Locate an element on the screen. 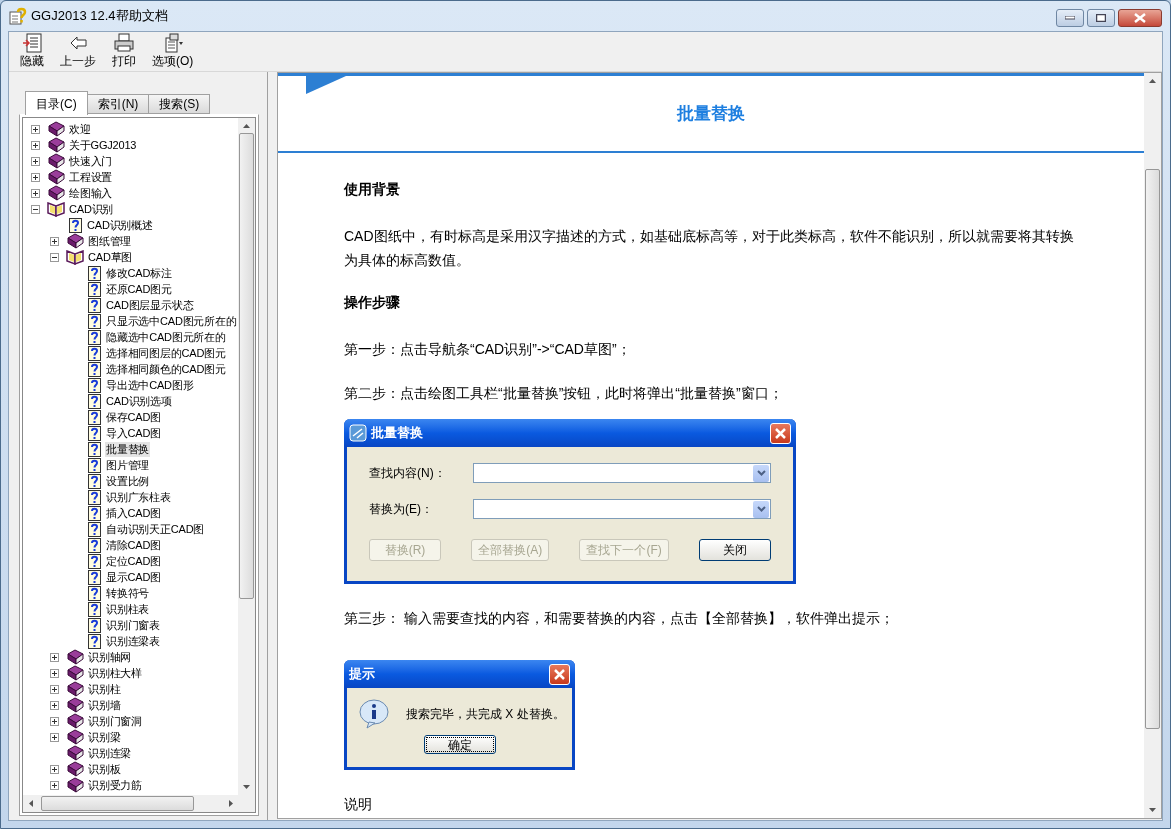 This screenshot has width=1171, height=829. scroll-up-icon is located at coordinates (1152, 81).